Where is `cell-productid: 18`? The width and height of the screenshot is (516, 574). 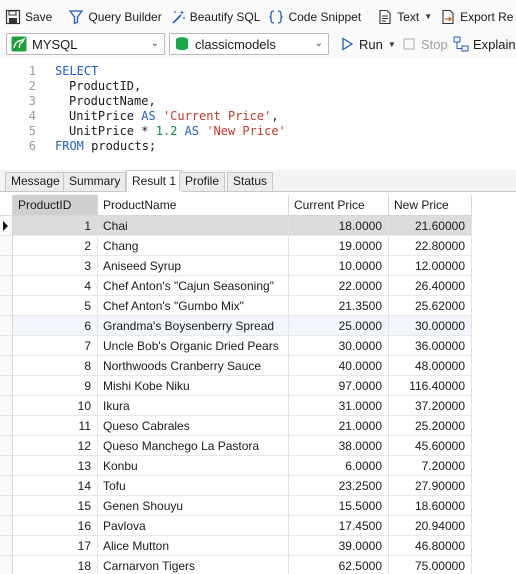 cell-productid: 18 is located at coordinates (55, 565).